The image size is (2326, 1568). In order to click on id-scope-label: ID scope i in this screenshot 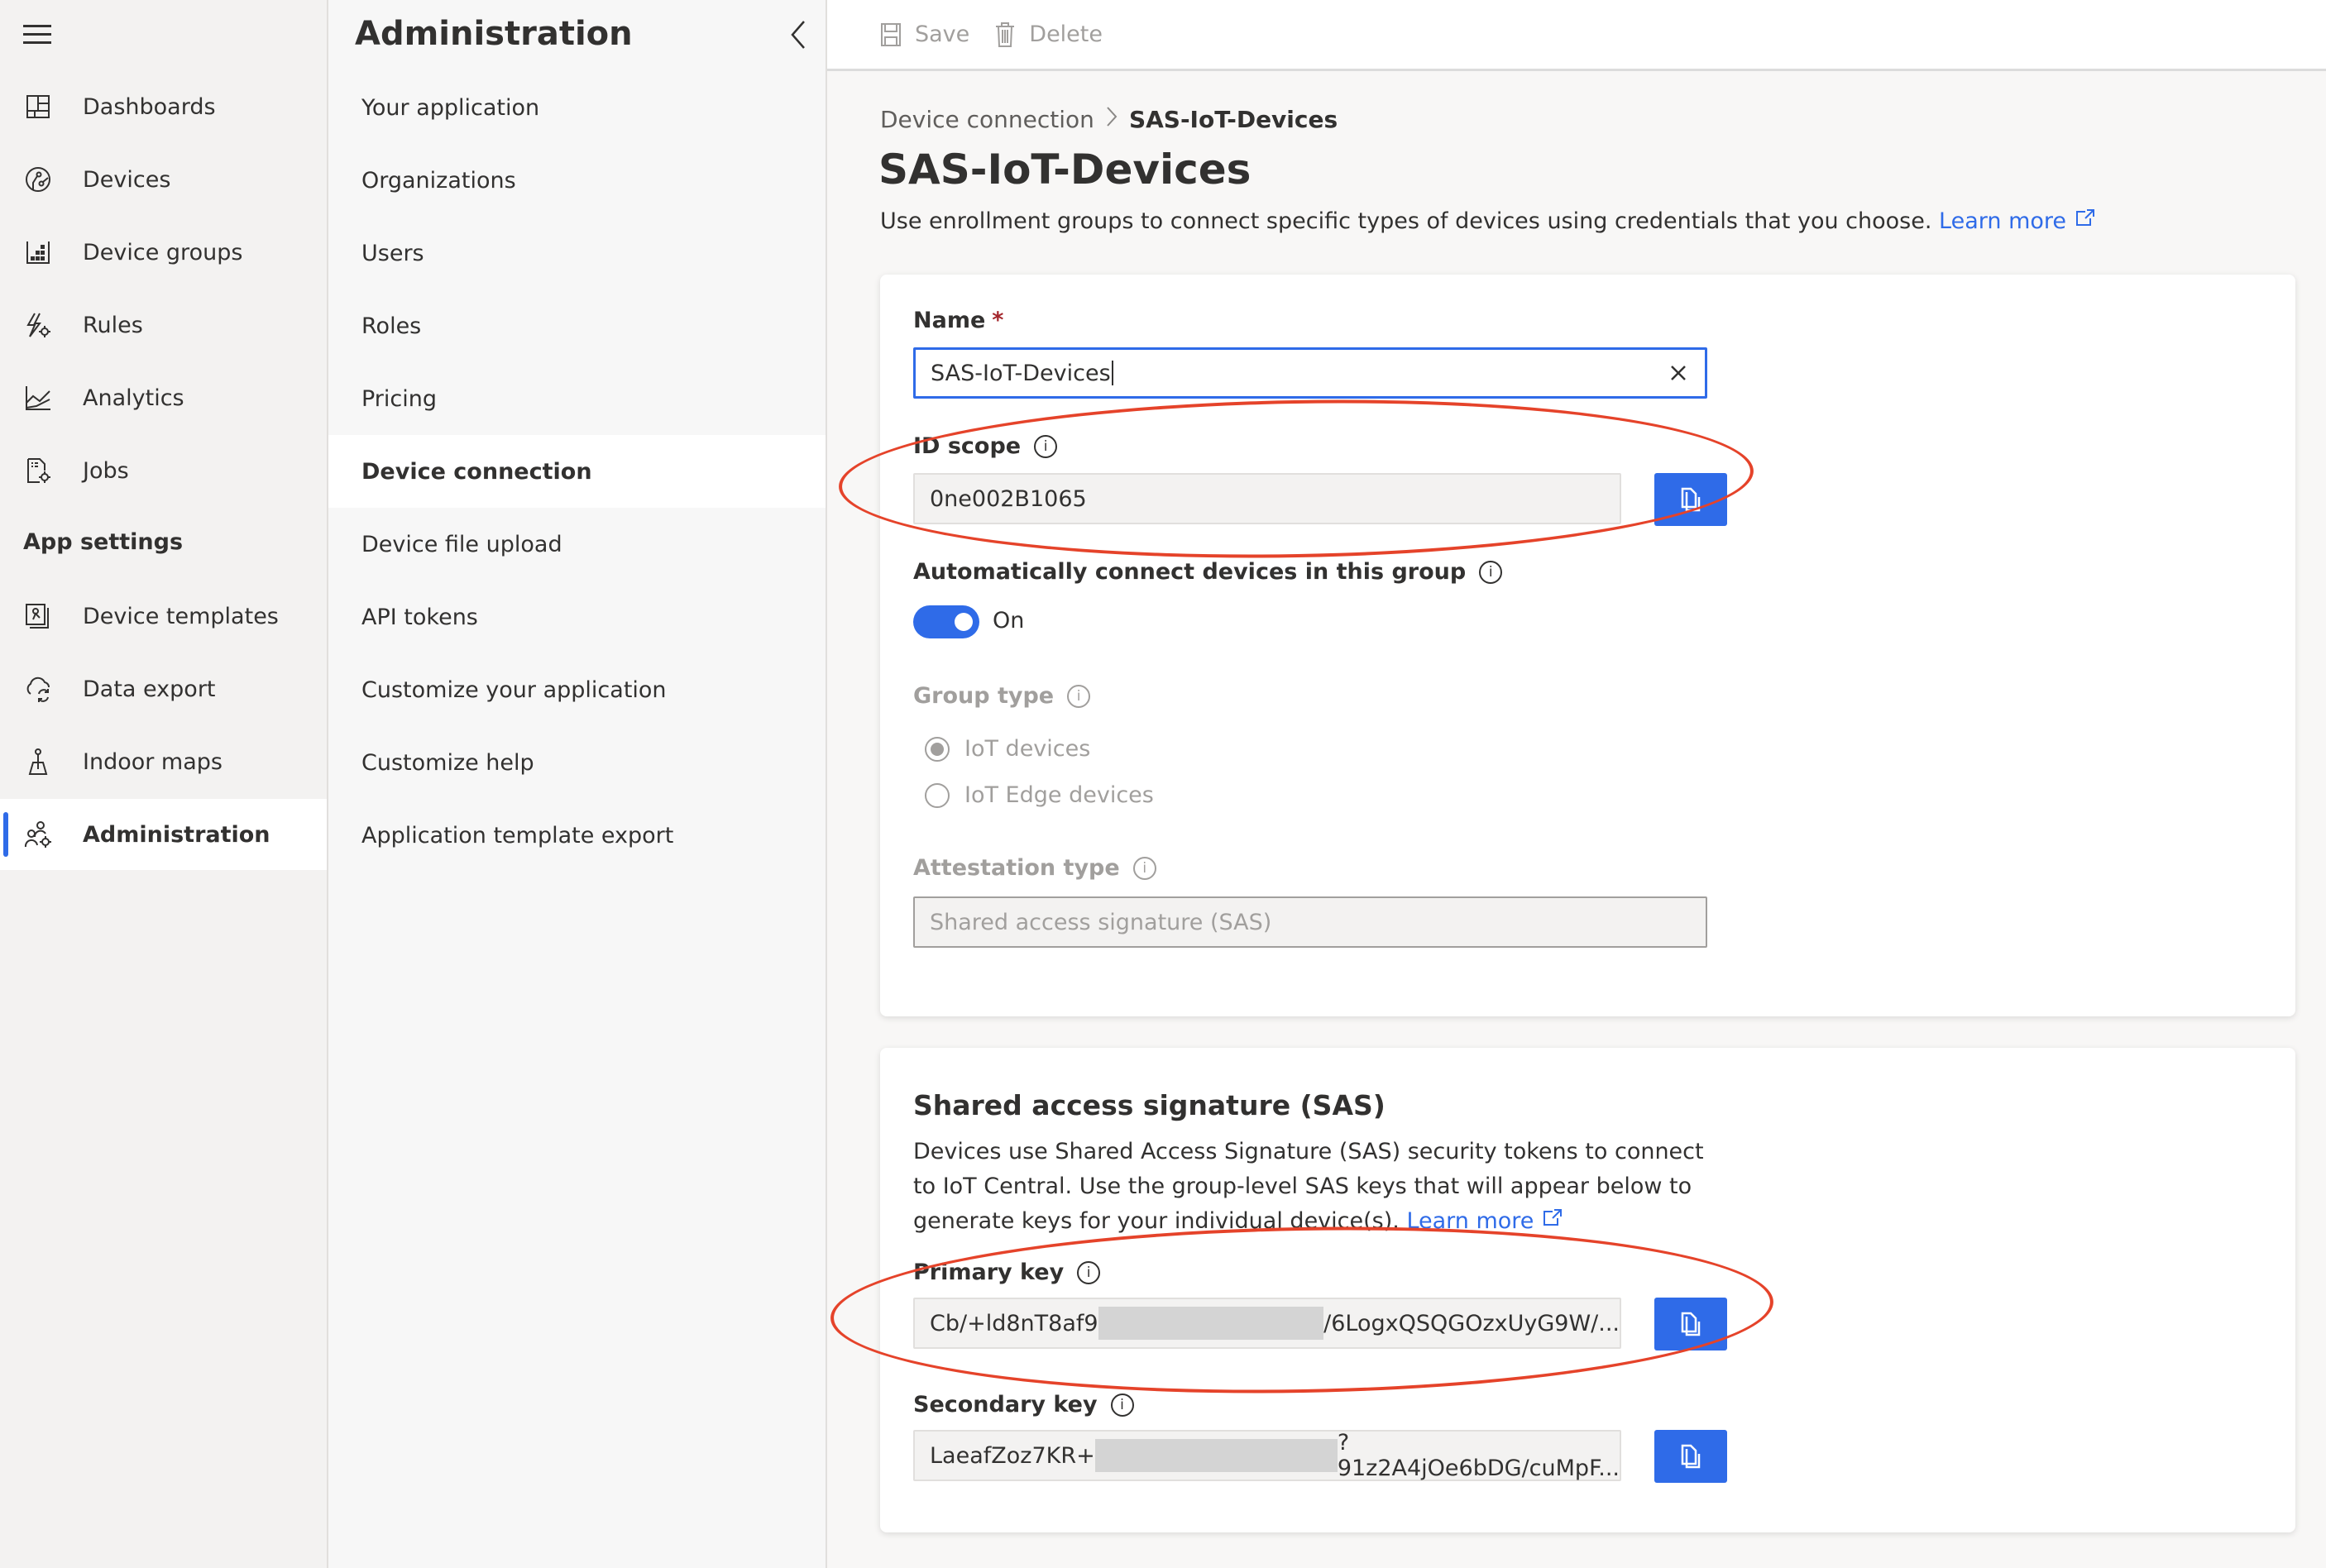, I will do `click(986, 446)`.